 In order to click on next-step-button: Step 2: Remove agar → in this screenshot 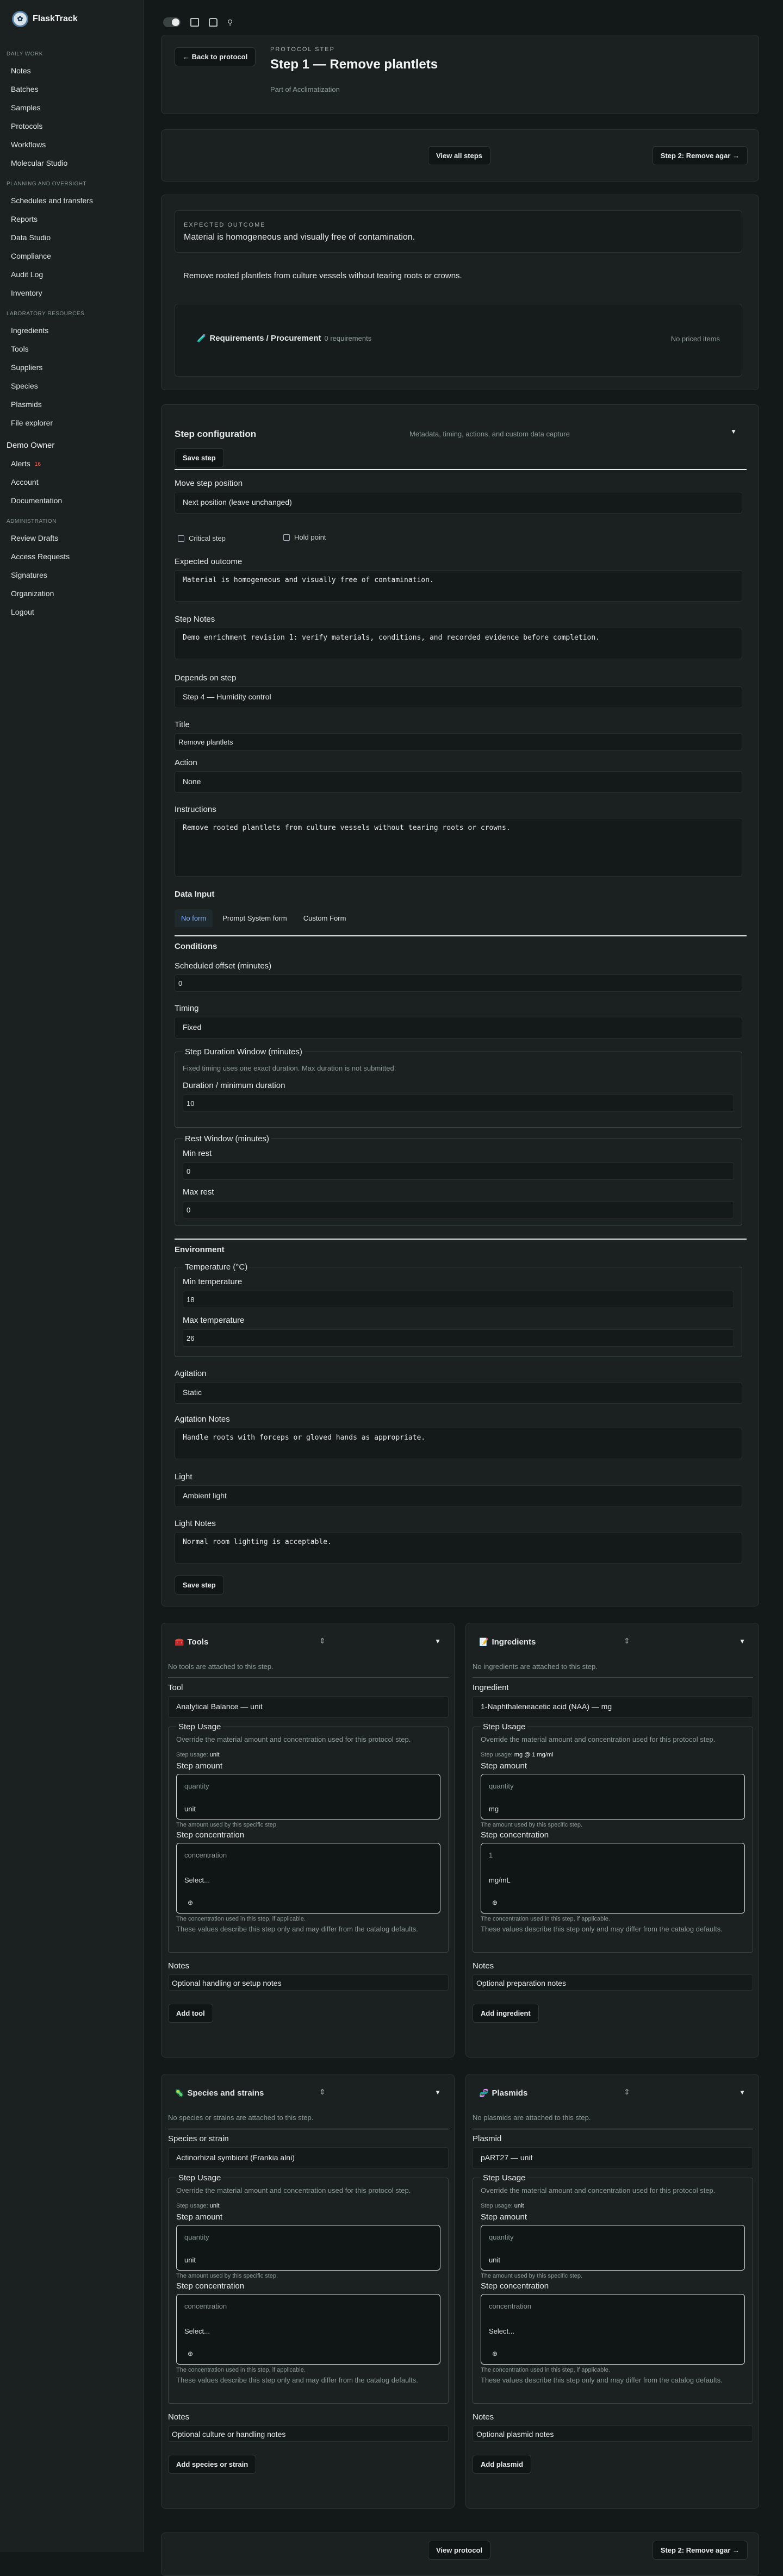, I will do `click(700, 155)`.